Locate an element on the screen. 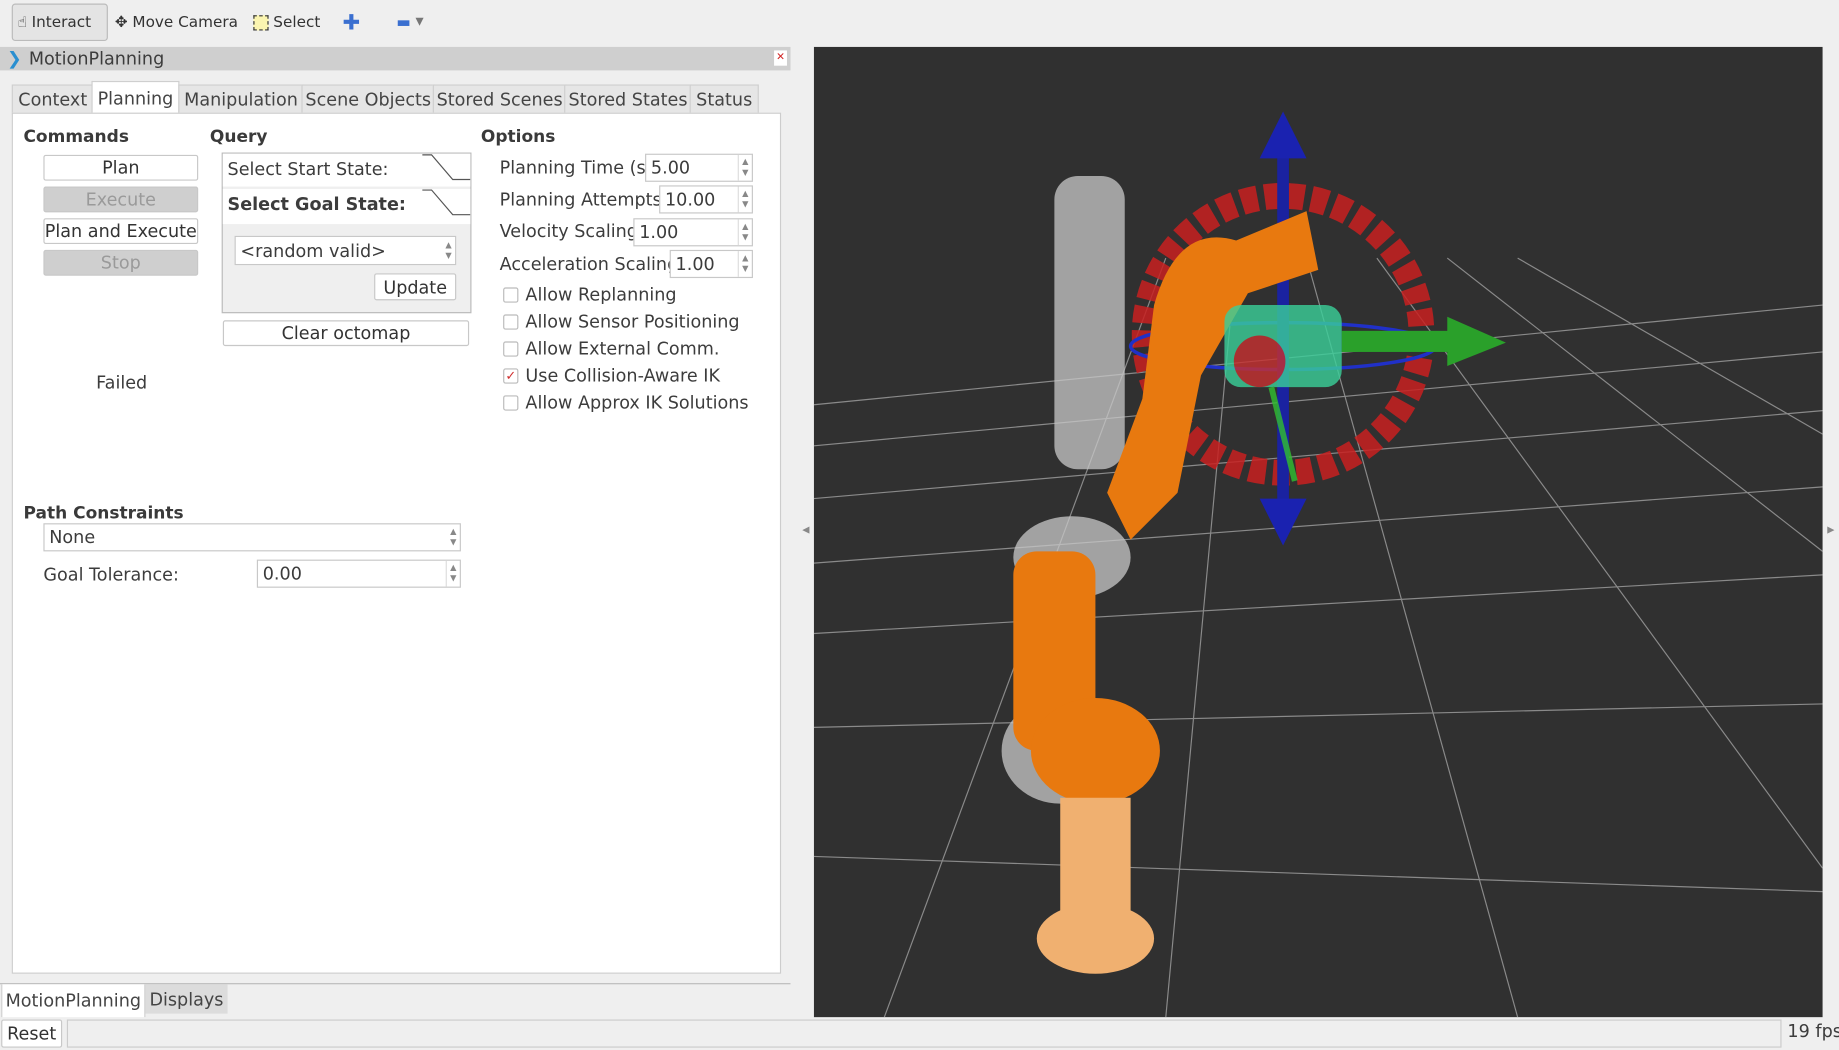 The image size is (1839, 1050). checkbox-label: Allow Sensor Positioning is located at coordinates (632, 321).